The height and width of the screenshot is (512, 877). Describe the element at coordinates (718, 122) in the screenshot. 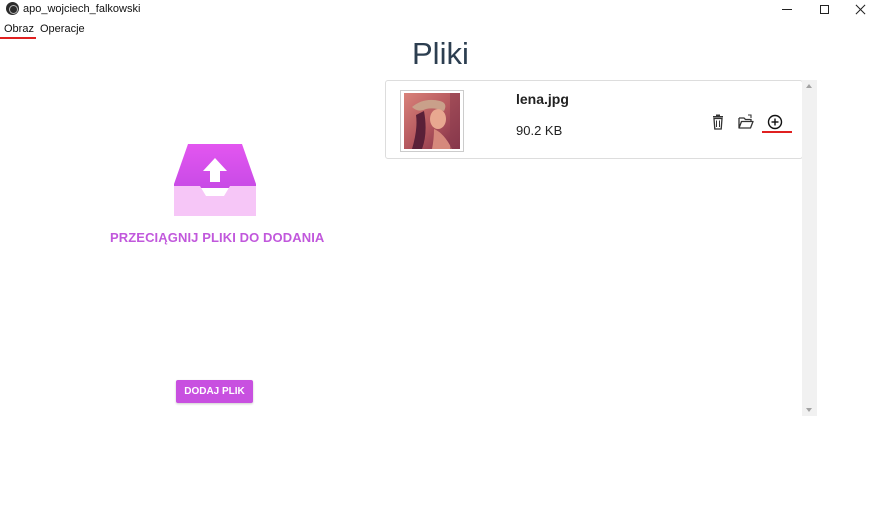

I see `trash-icon` at that location.